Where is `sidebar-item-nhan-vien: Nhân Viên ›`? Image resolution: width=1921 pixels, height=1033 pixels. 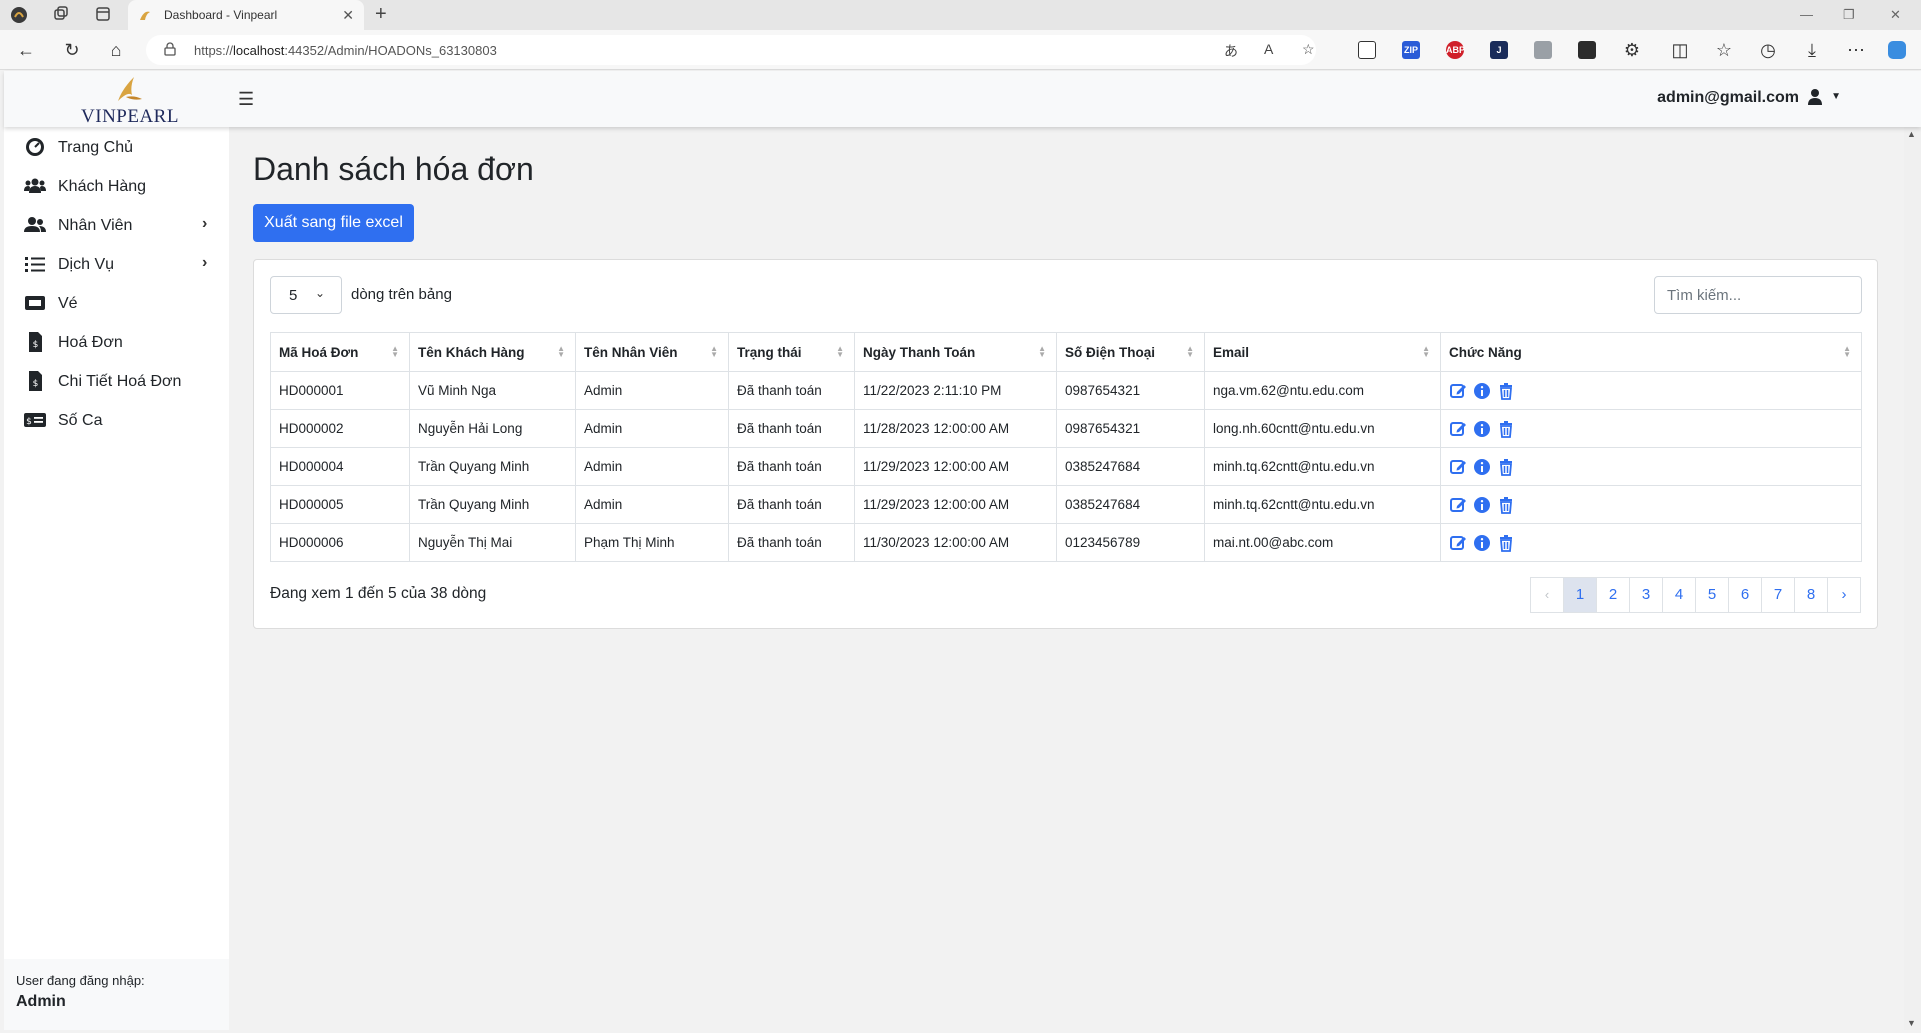 sidebar-item-nhan-vien: Nhân Viên › is located at coordinates (116, 225).